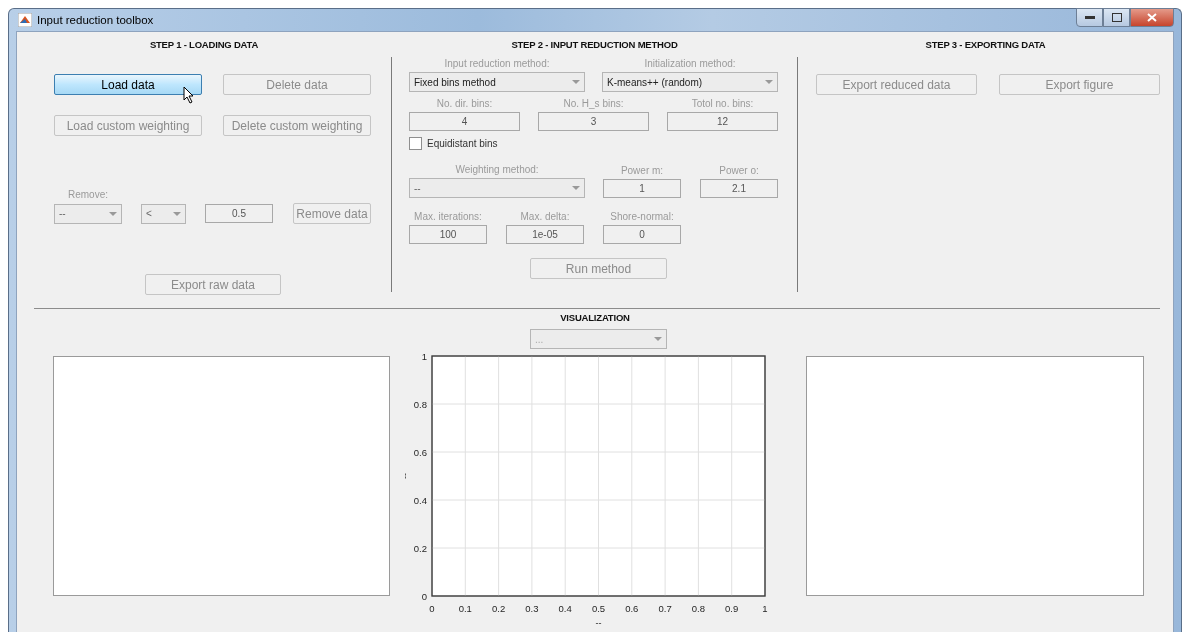 Image resolution: width=1191 pixels, height=632 pixels. I want to click on x-tick-label: 0.4, so click(565, 608).